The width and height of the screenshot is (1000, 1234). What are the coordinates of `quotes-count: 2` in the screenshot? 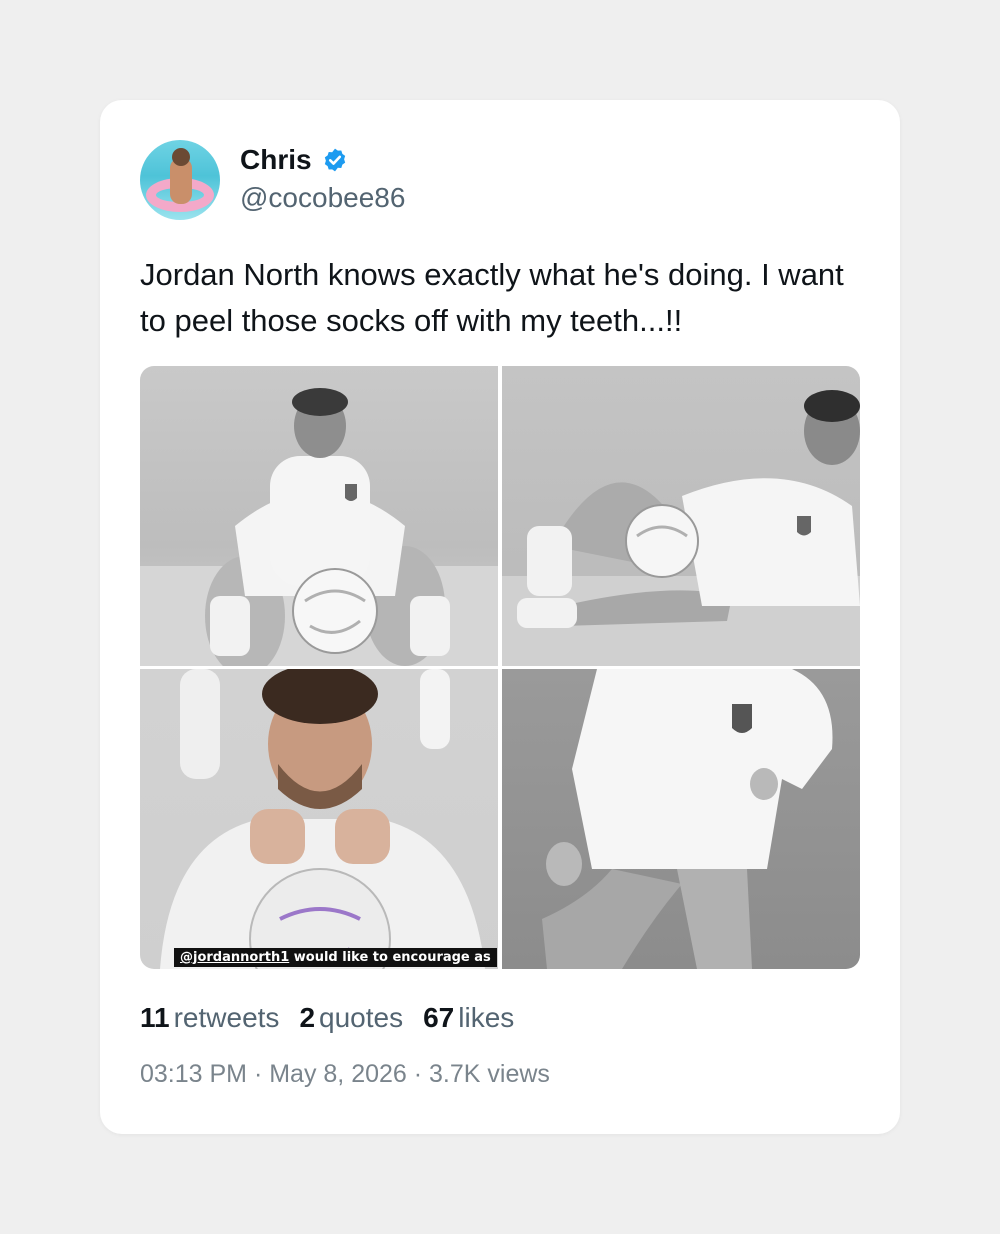 It's located at (307, 1017).